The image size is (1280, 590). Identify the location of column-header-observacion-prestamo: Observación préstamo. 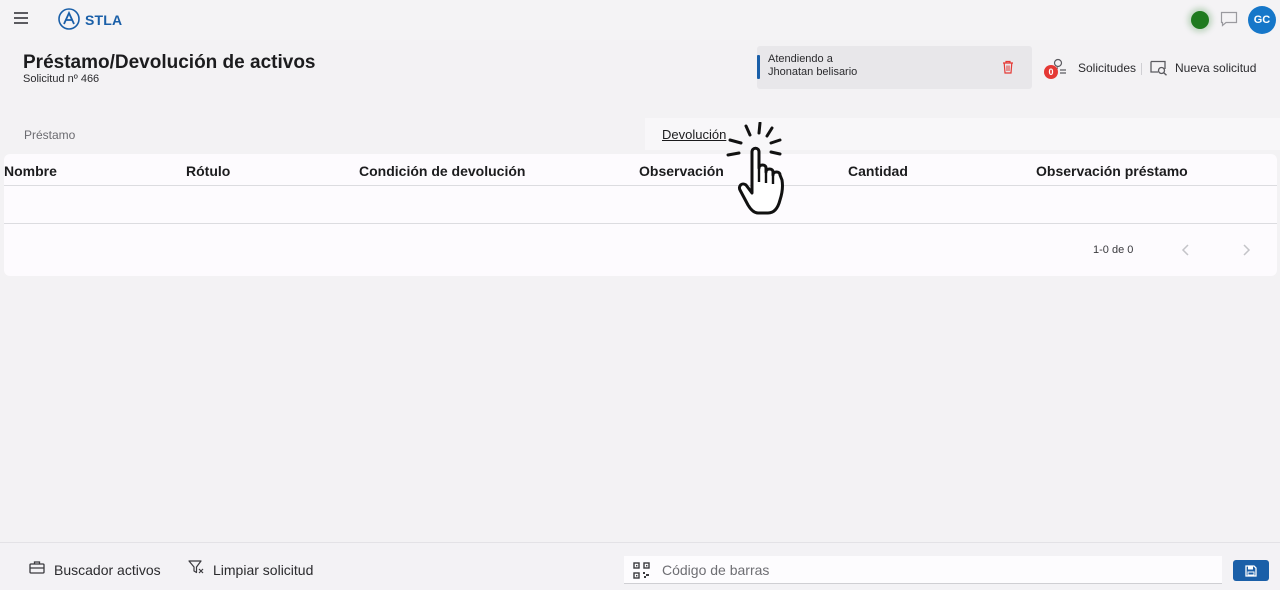
(1112, 171).